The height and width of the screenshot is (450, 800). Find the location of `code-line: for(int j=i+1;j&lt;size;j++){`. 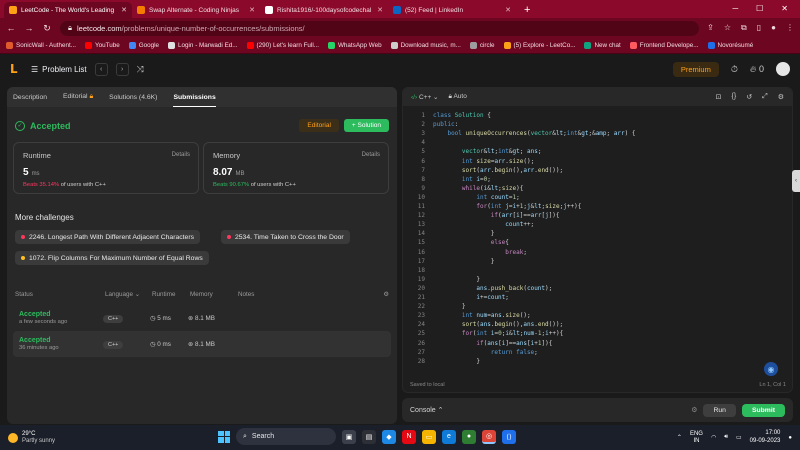

code-line: for(int j=i+1;j&lt;size;j++){ is located at coordinates (507, 206).